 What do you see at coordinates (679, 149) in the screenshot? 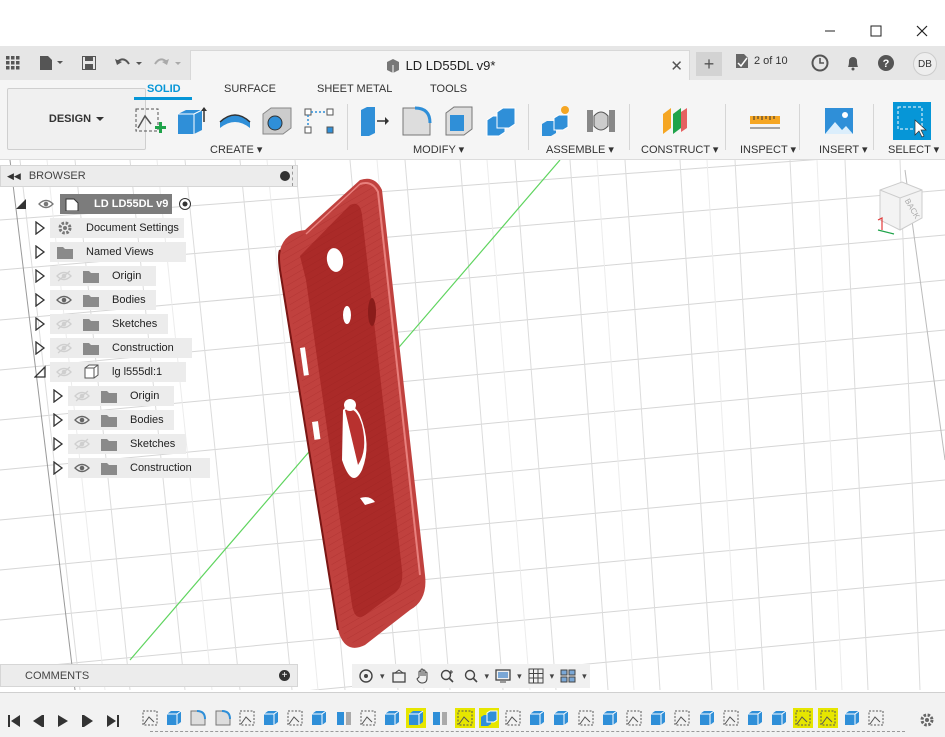
I see `construct-menu: CONSTRUCT ▾` at bounding box center [679, 149].